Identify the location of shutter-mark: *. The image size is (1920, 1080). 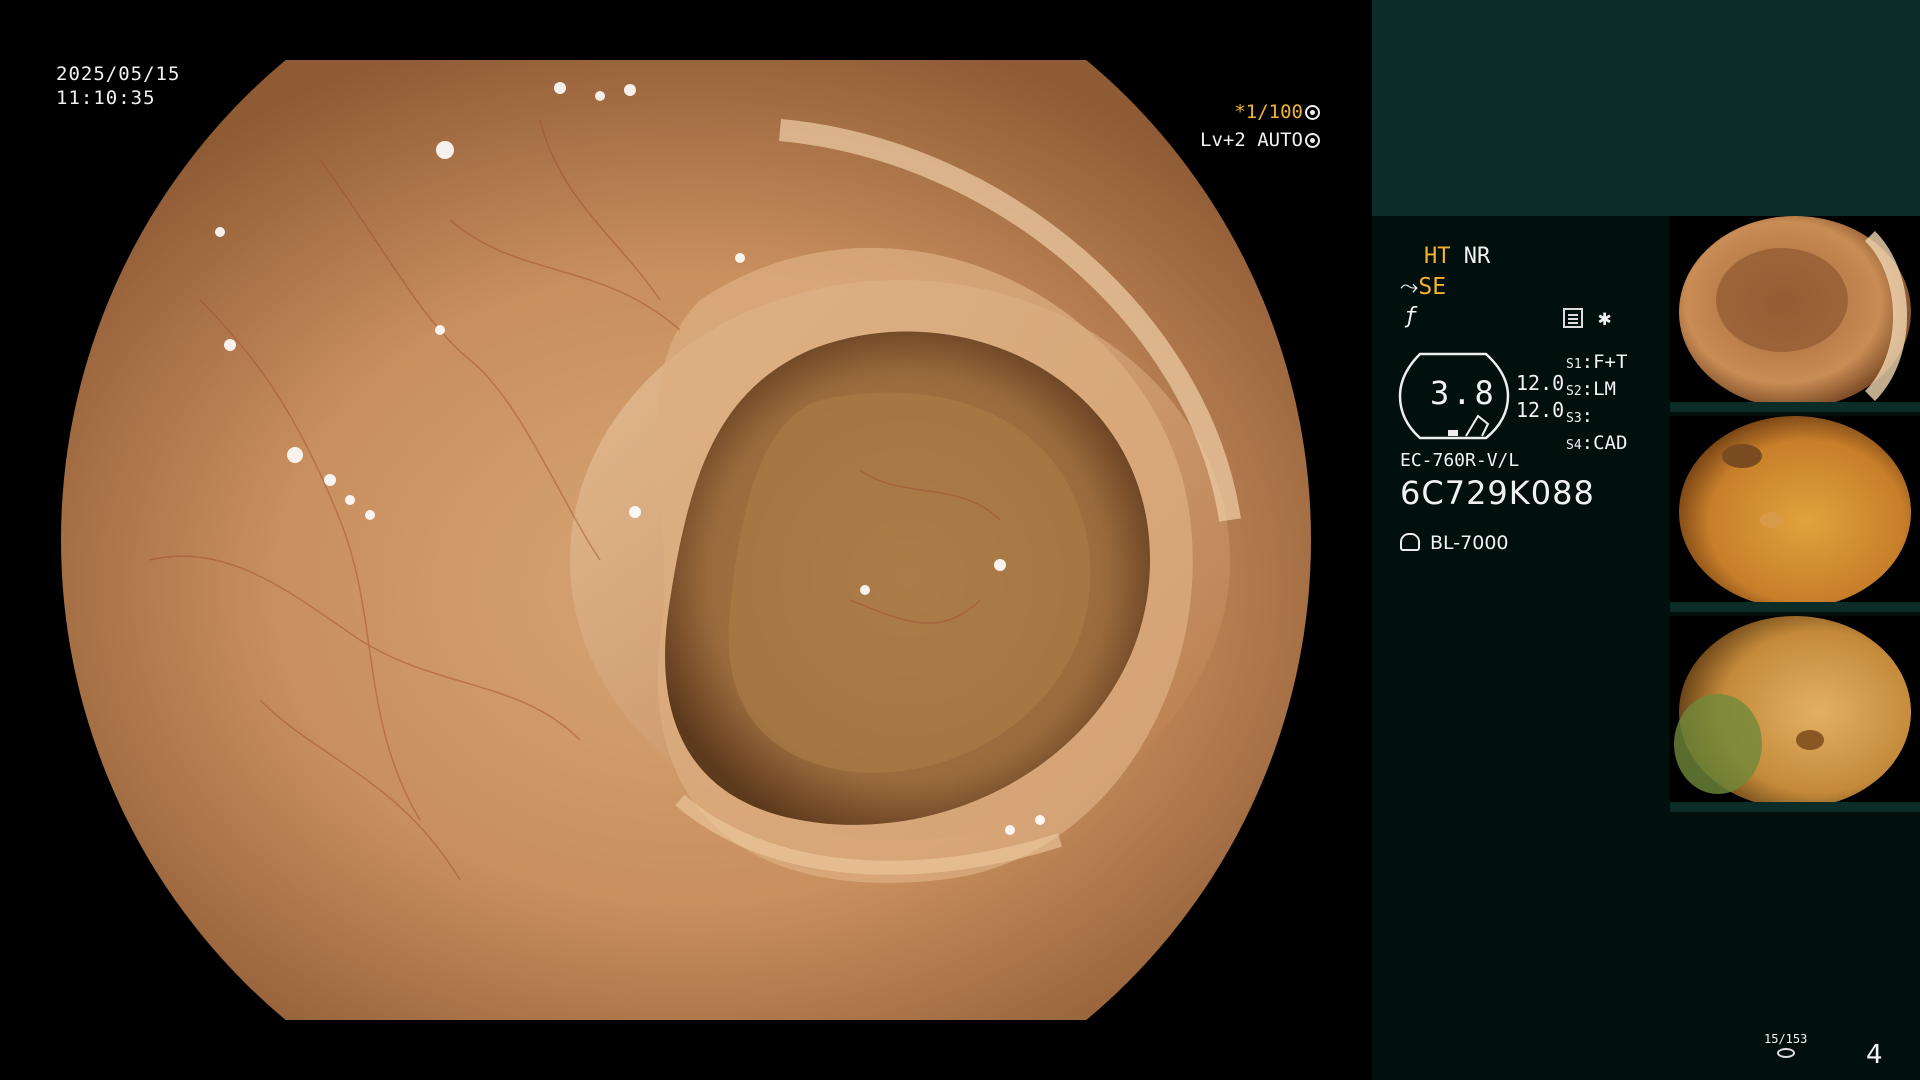
(1240, 112).